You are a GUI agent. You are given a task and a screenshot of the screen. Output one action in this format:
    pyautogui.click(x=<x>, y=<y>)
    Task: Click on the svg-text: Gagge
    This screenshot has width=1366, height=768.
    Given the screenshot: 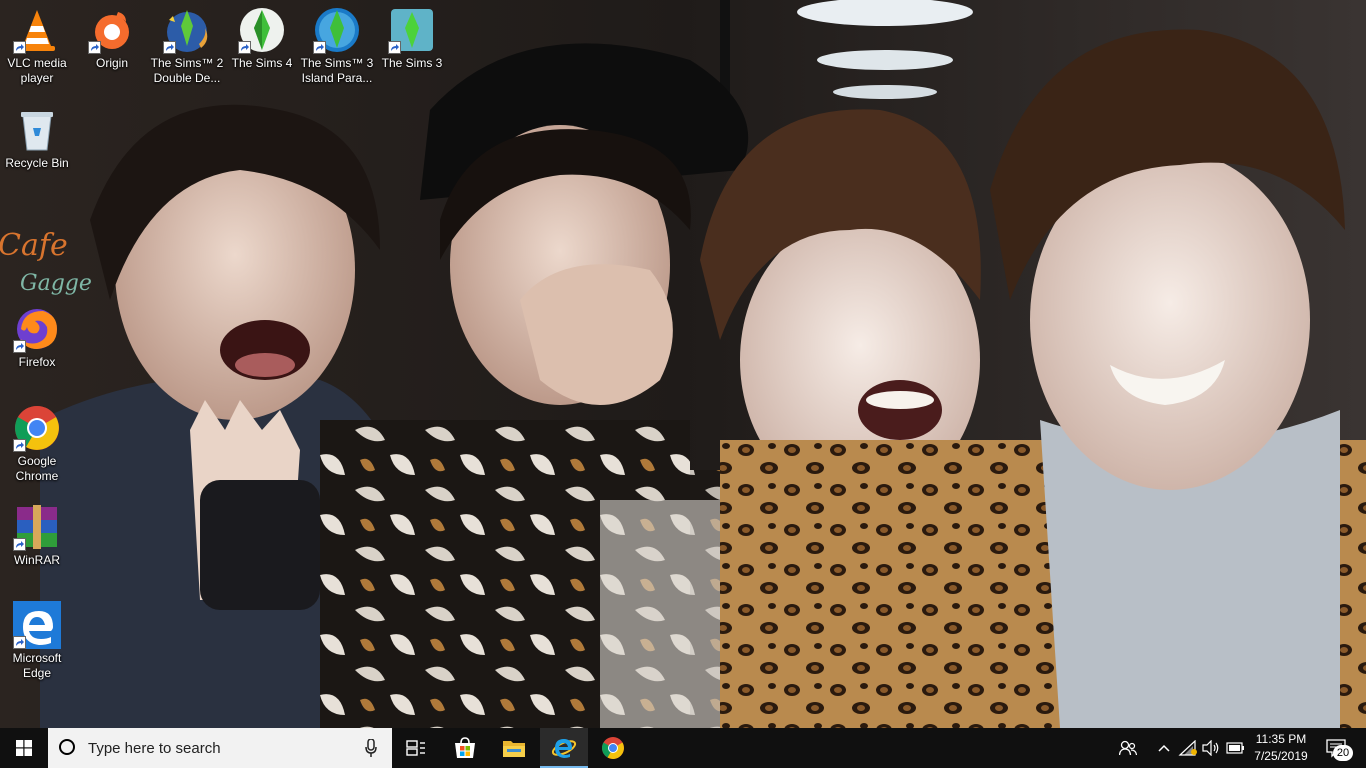 What is the action you would take?
    pyautogui.click(x=56, y=283)
    